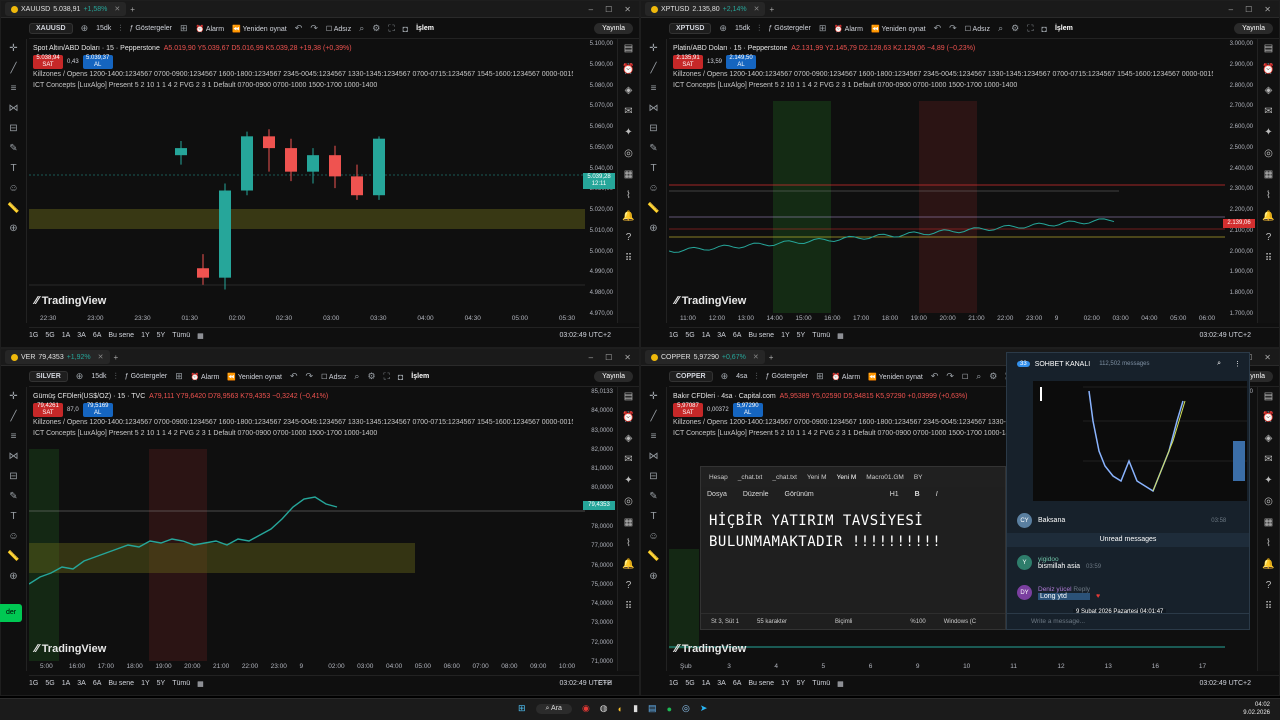  Describe the element at coordinates (522, 708) in the screenshot. I see `windows-start-icon: ⊞` at that location.